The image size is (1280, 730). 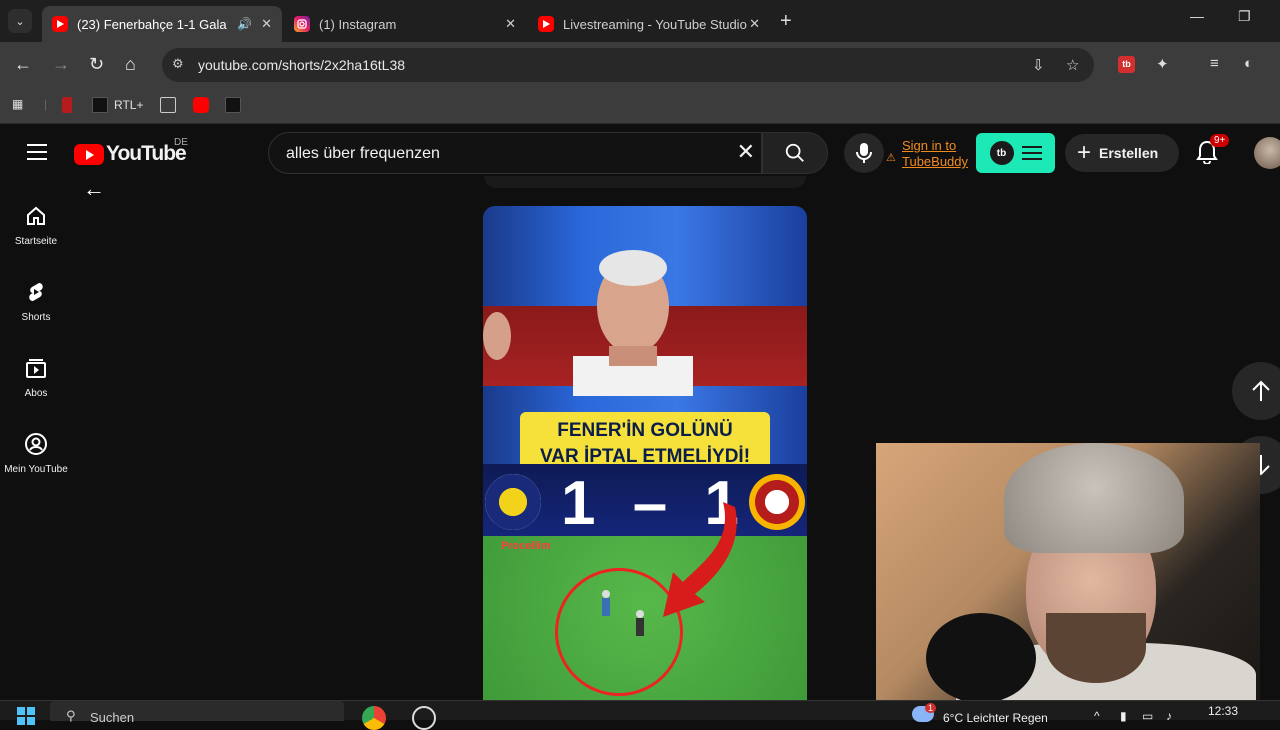 What do you see at coordinates (1072, 65) in the screenshot?
I see `bookmark-star-icon: ☆` at bounding box center [1072, 65].